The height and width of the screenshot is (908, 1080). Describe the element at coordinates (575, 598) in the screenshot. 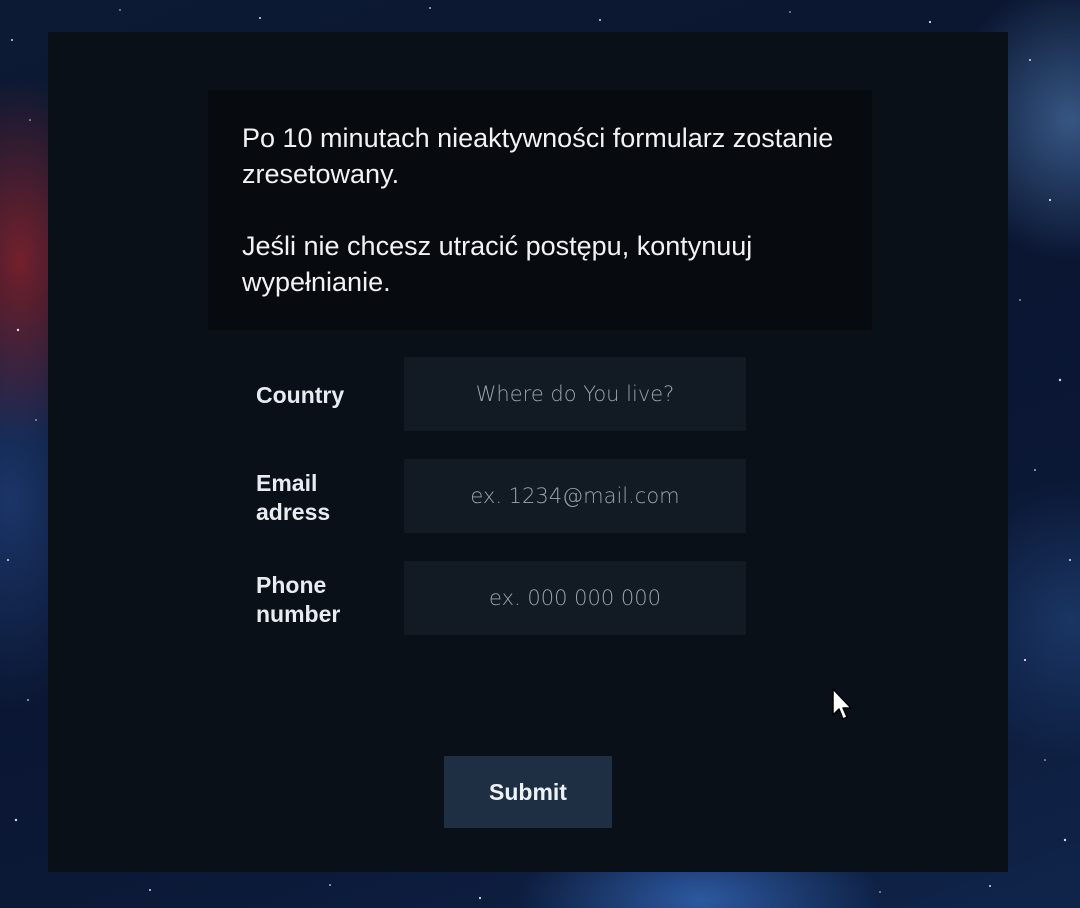

I see `phone-input` at that location.